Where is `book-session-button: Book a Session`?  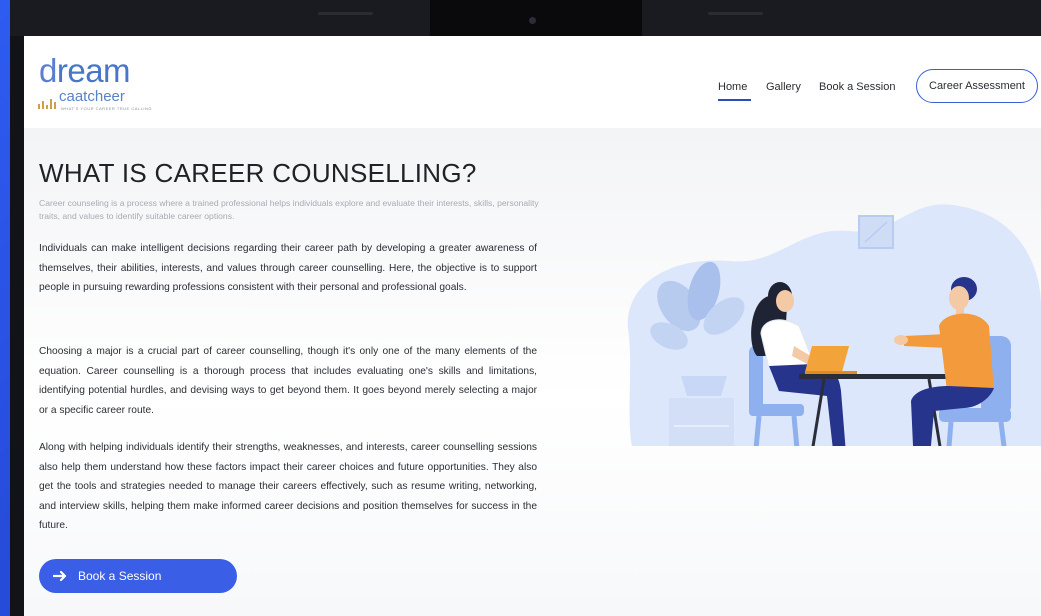 book-session-button: Book a Session is located at coordinates (138, 576).